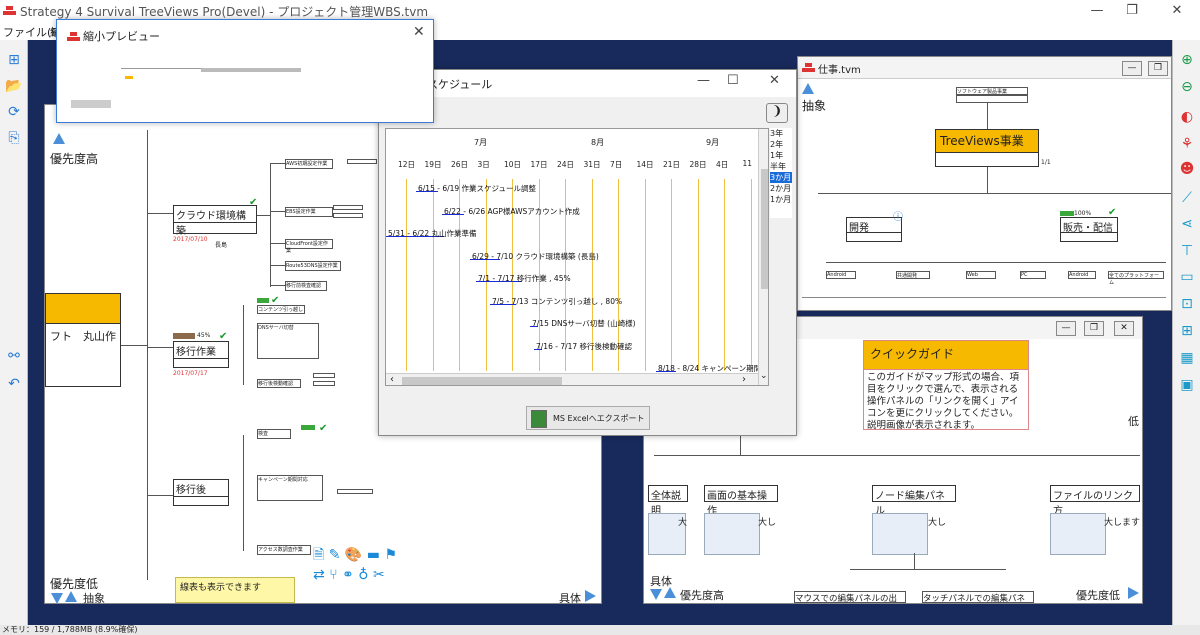 The image size is (1200, 635). I want to click on sub-node-access: アクセス数調査作業, so click(284, 550).